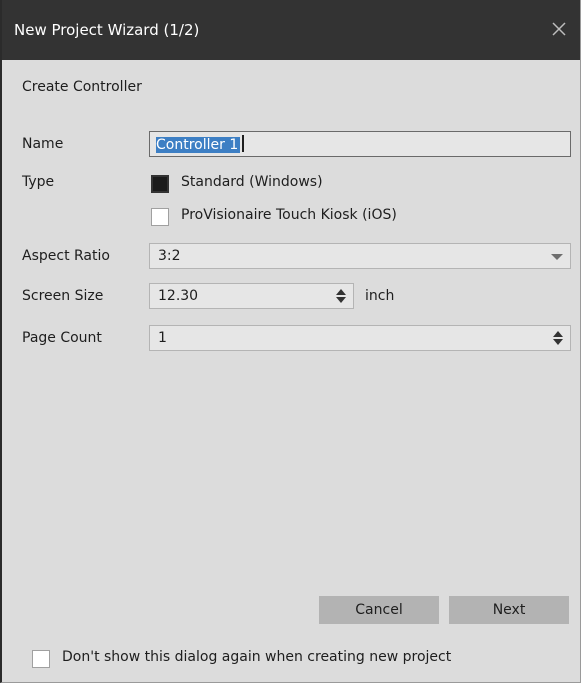 The width and height of the screenshot is (581, 685). Describe the element at coordinates (63, 296) in the screenshot. I see `screen-size-label: Screen Size` at that location.